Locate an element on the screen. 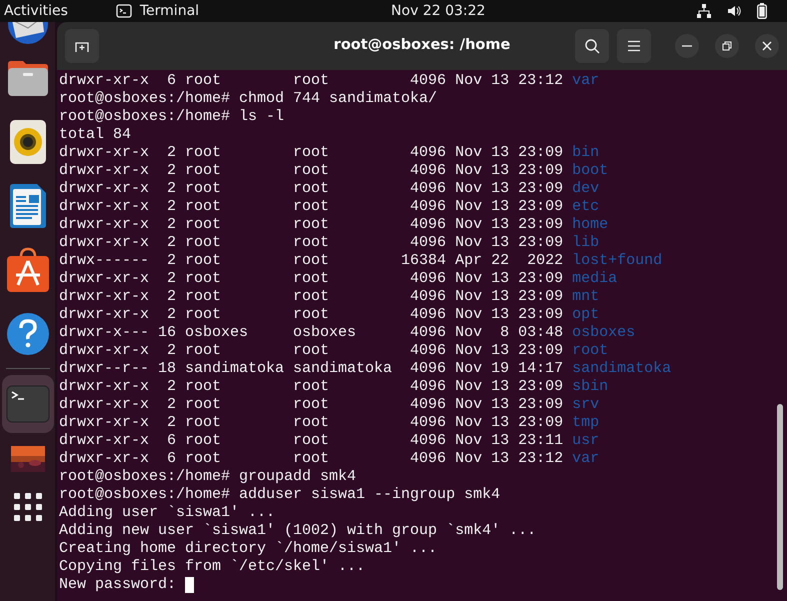 Image resolution: width=787 pixels, height=601 pixels. terminal-icon is located at coordinates (124, 11).